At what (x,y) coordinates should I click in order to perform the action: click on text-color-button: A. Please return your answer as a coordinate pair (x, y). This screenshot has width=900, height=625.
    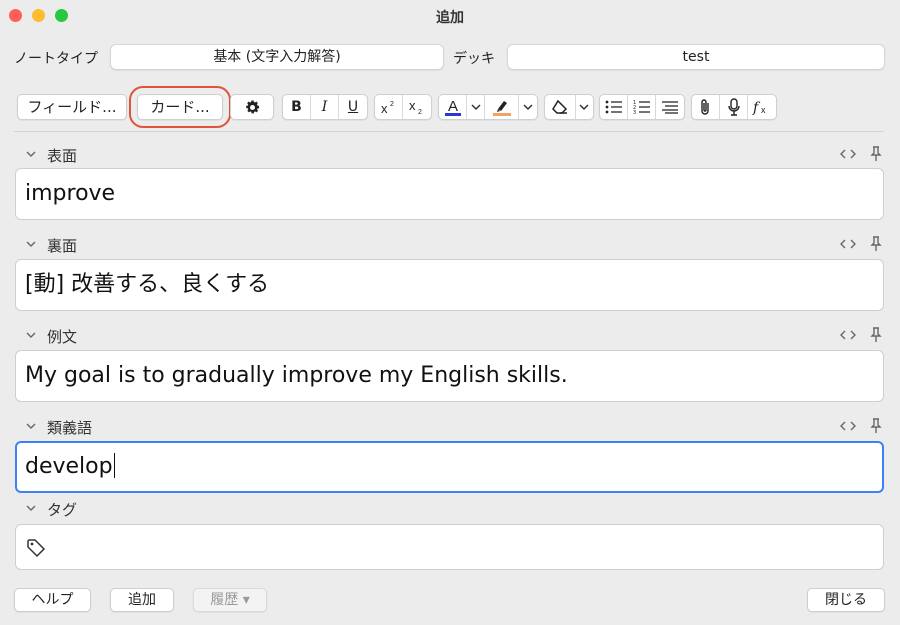
    Looking at the image, I should click on (453, 107).